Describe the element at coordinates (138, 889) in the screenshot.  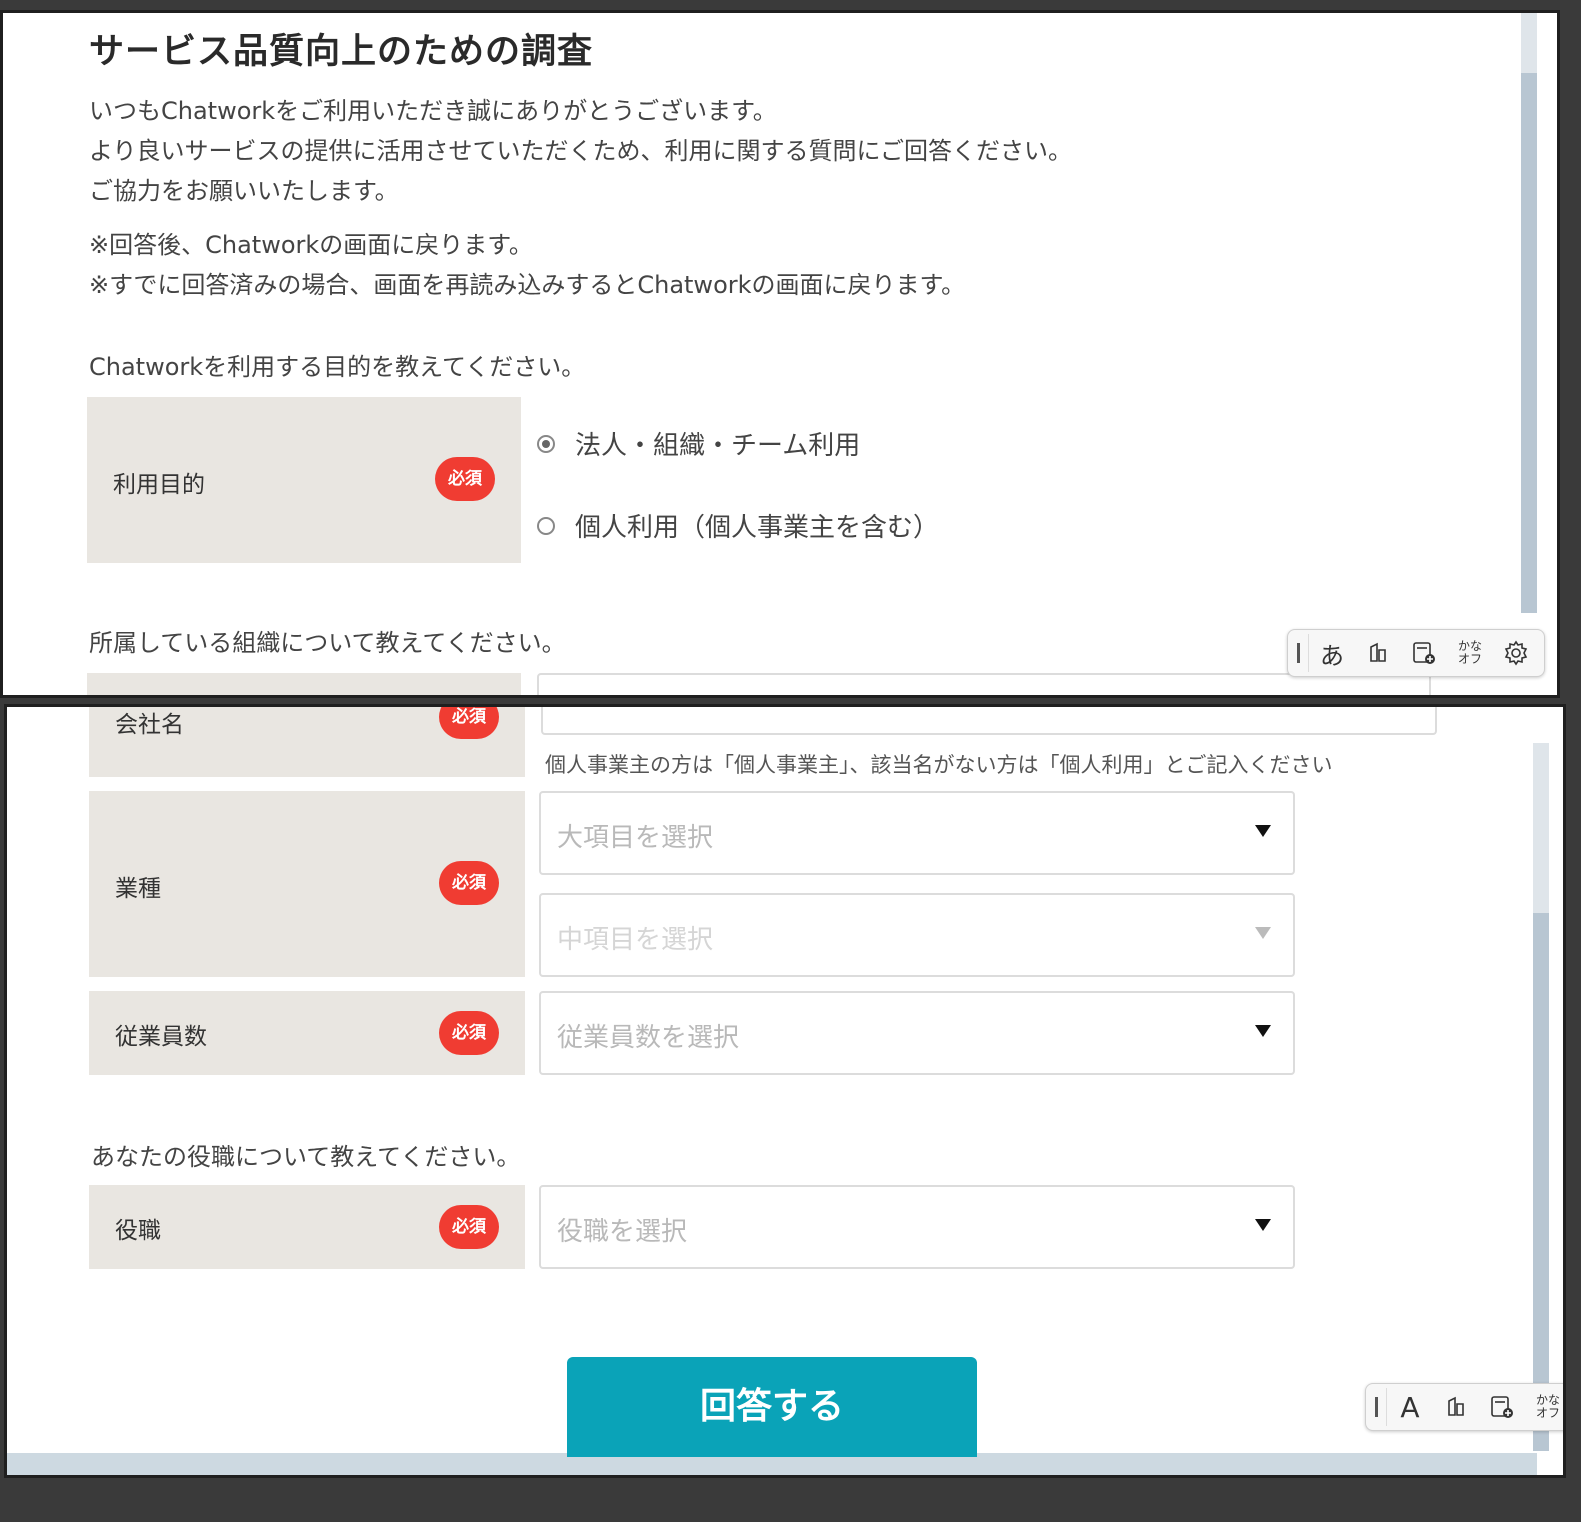
I see `industry-label: 業種` at that location.